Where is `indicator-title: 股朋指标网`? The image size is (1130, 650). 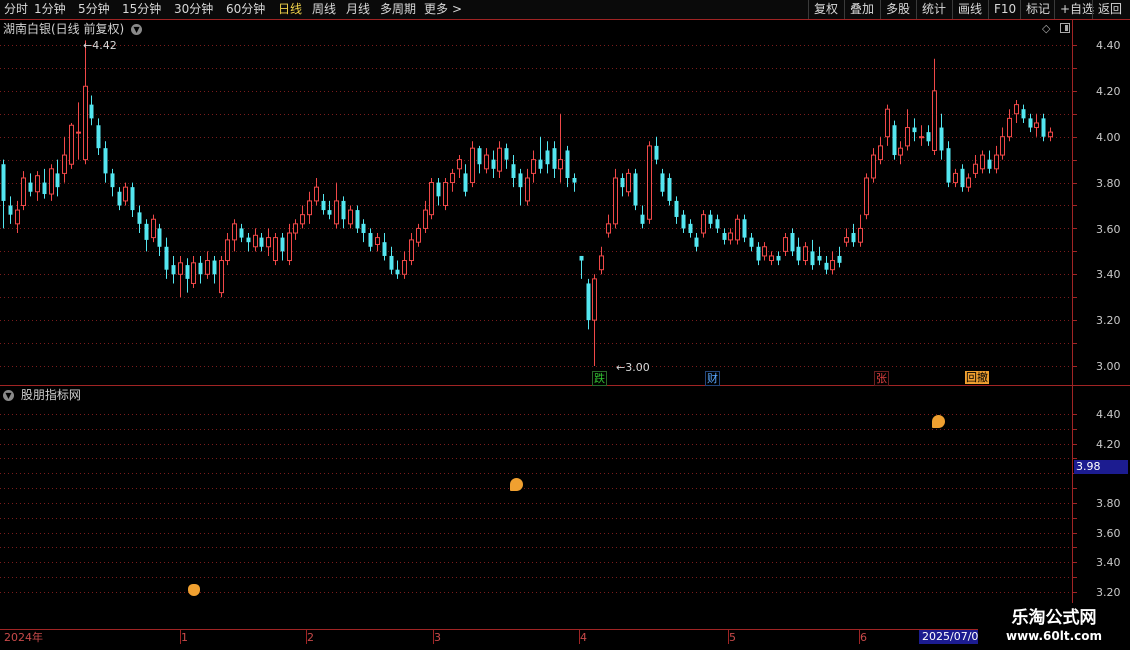
indicator-title: 股朋指标网 is located at coordinates (50, 395).